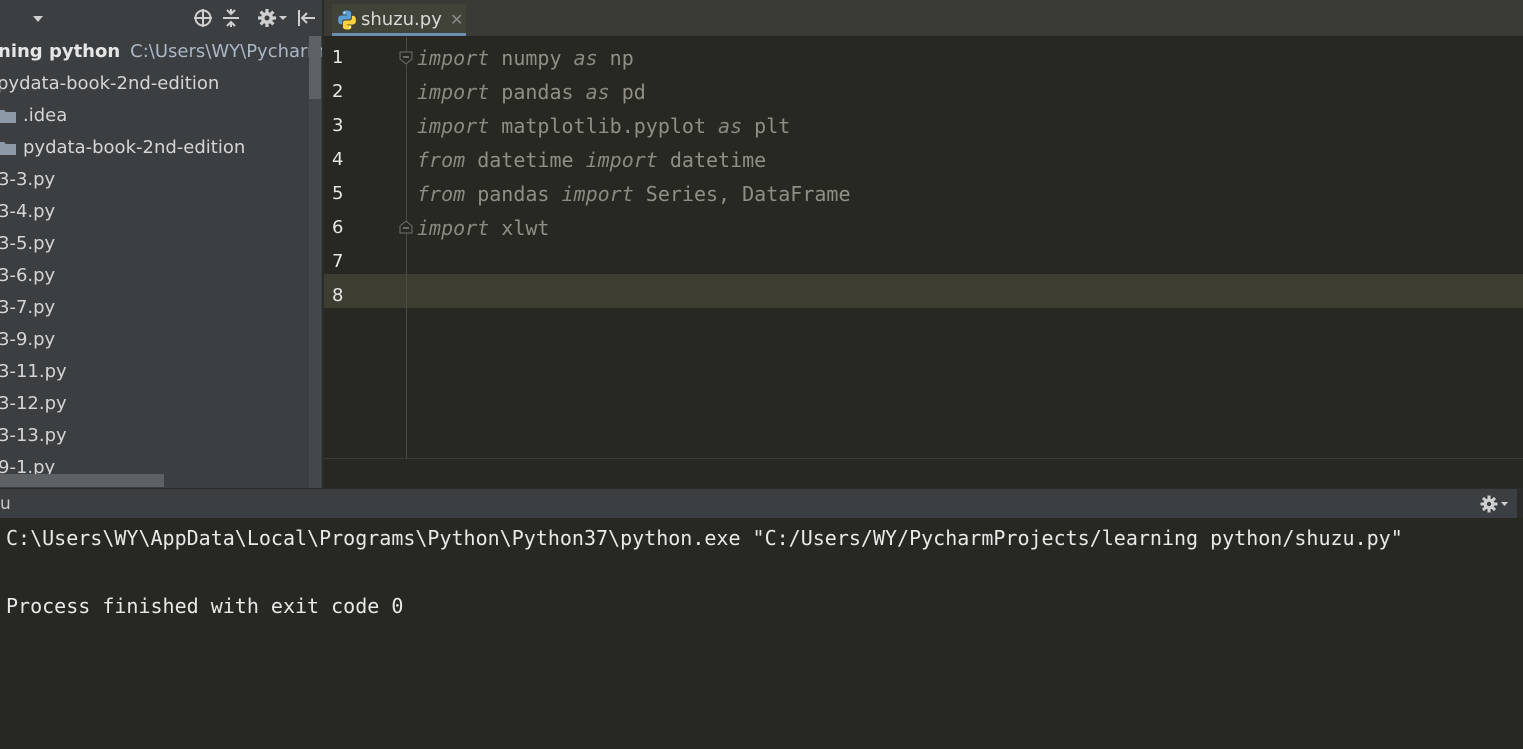 This screenshot has height=749, width=1523. Describe the element at coordinates (742, 194) in the screenshot. I see `code-text: Series, DataFrame` at that location.